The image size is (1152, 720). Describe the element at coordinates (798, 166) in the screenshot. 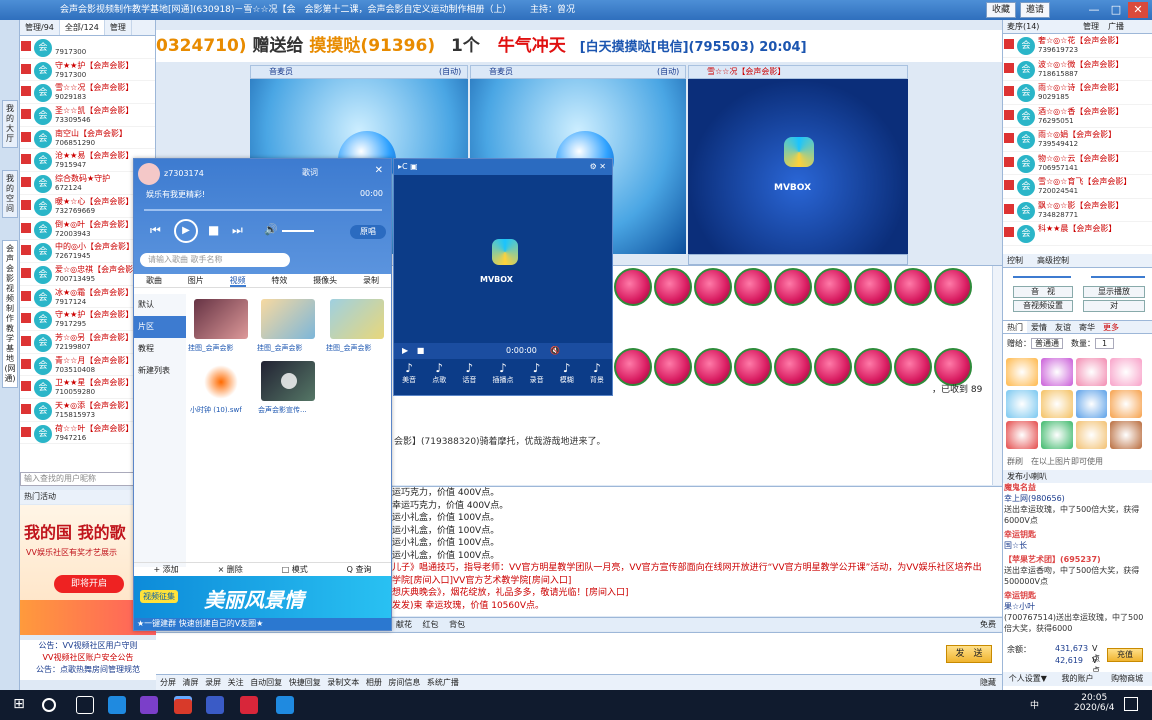

I see `video-stage-3: MVBOX` at that location.